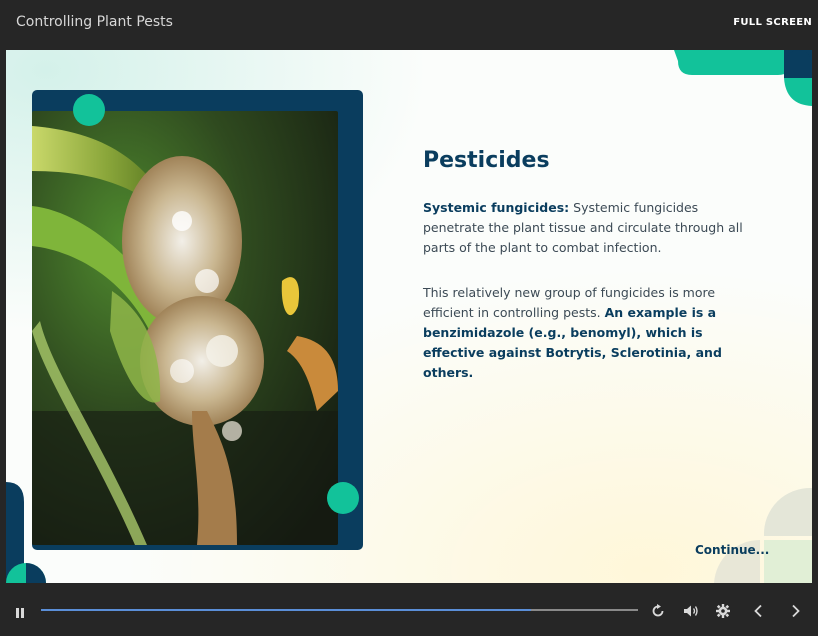 This screenshot has height=636, width=818. What do you see at coordinates (343, 498) in the screenshot?
I see `decor-dot-bottom` at bounding box center [343, 498].